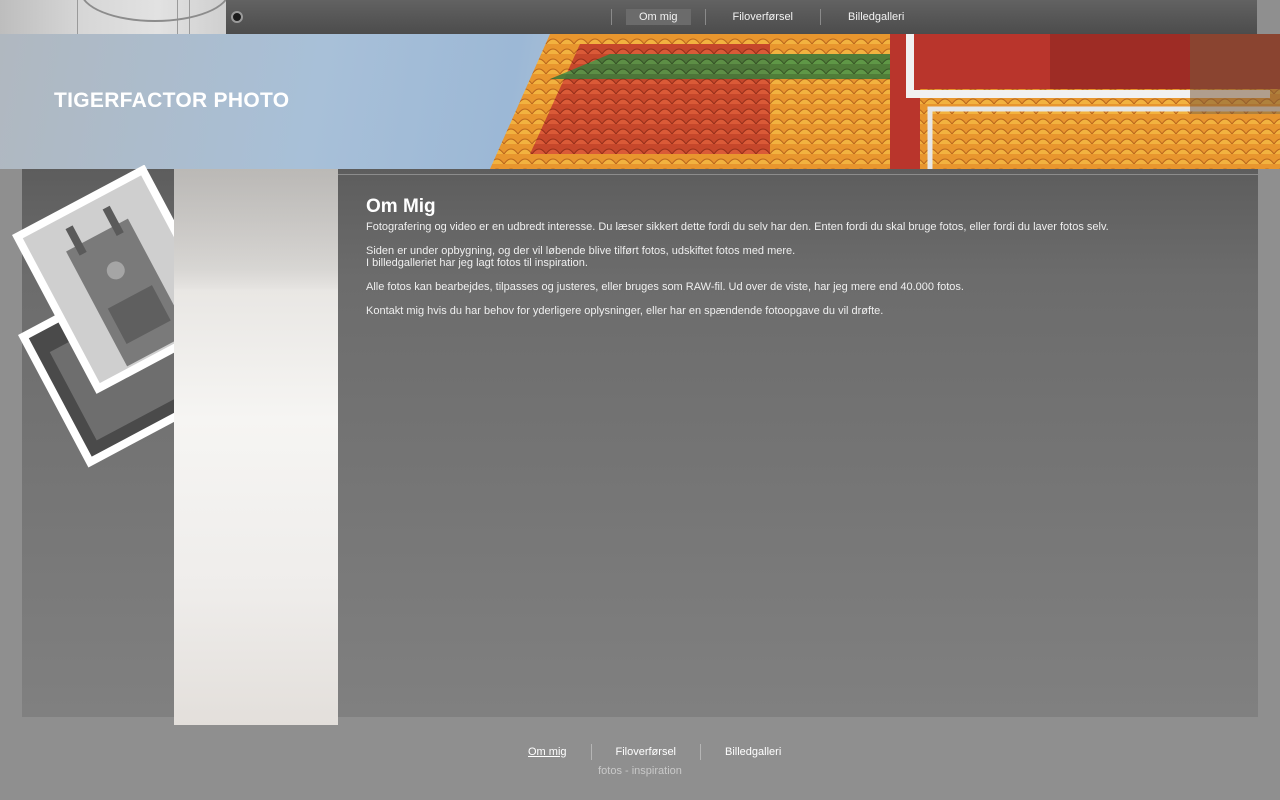 Image resolution: width=1280 pixels, height=800 pixels. Describe the element at coordinates (401, 206) in the screenshot. I see `page-heading: Om Mig` at that location.